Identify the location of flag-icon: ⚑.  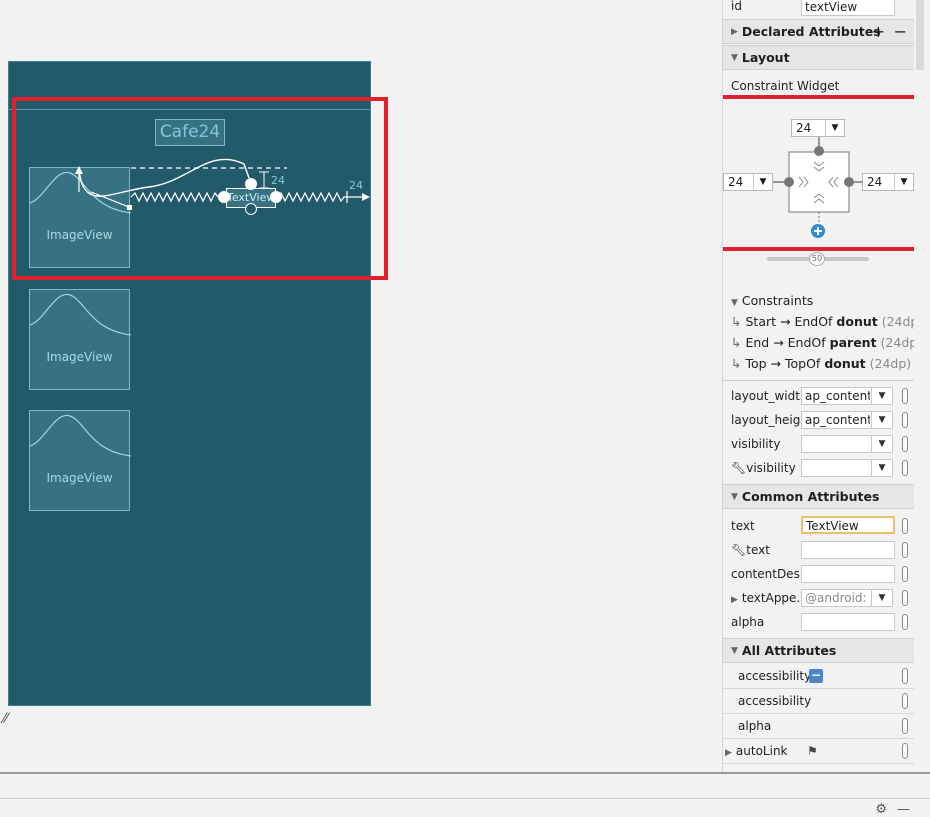
(812, 751).